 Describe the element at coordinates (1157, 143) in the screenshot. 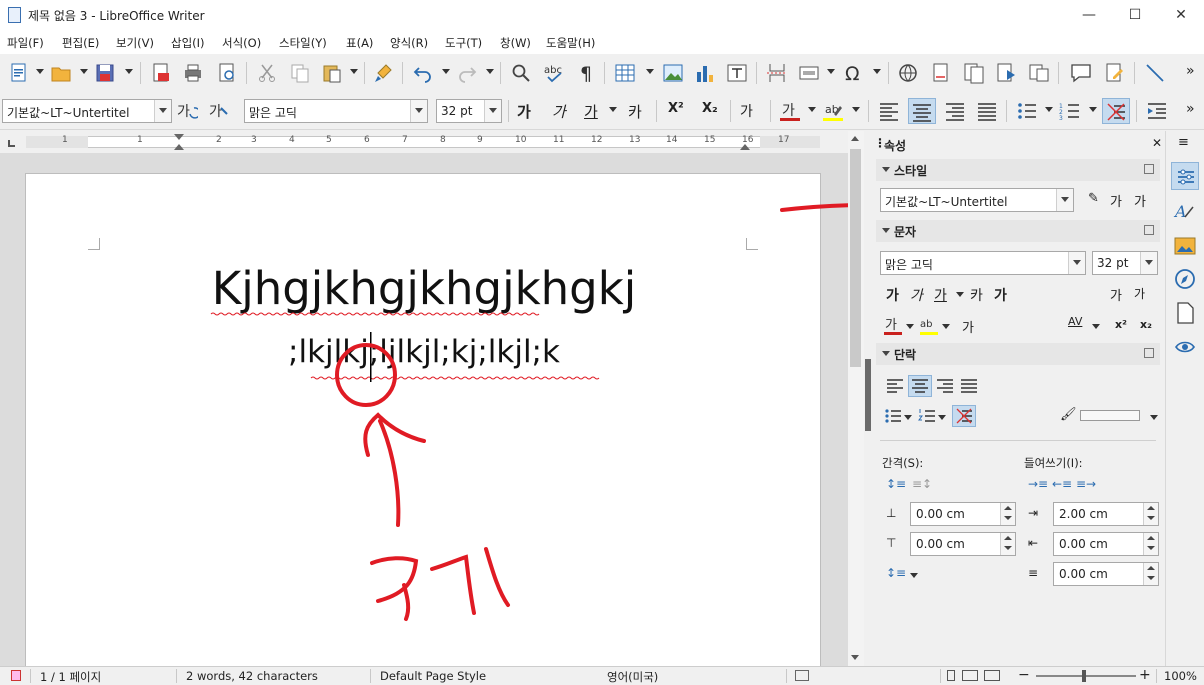

I see `sidebar-close-button: ✕` at that location.